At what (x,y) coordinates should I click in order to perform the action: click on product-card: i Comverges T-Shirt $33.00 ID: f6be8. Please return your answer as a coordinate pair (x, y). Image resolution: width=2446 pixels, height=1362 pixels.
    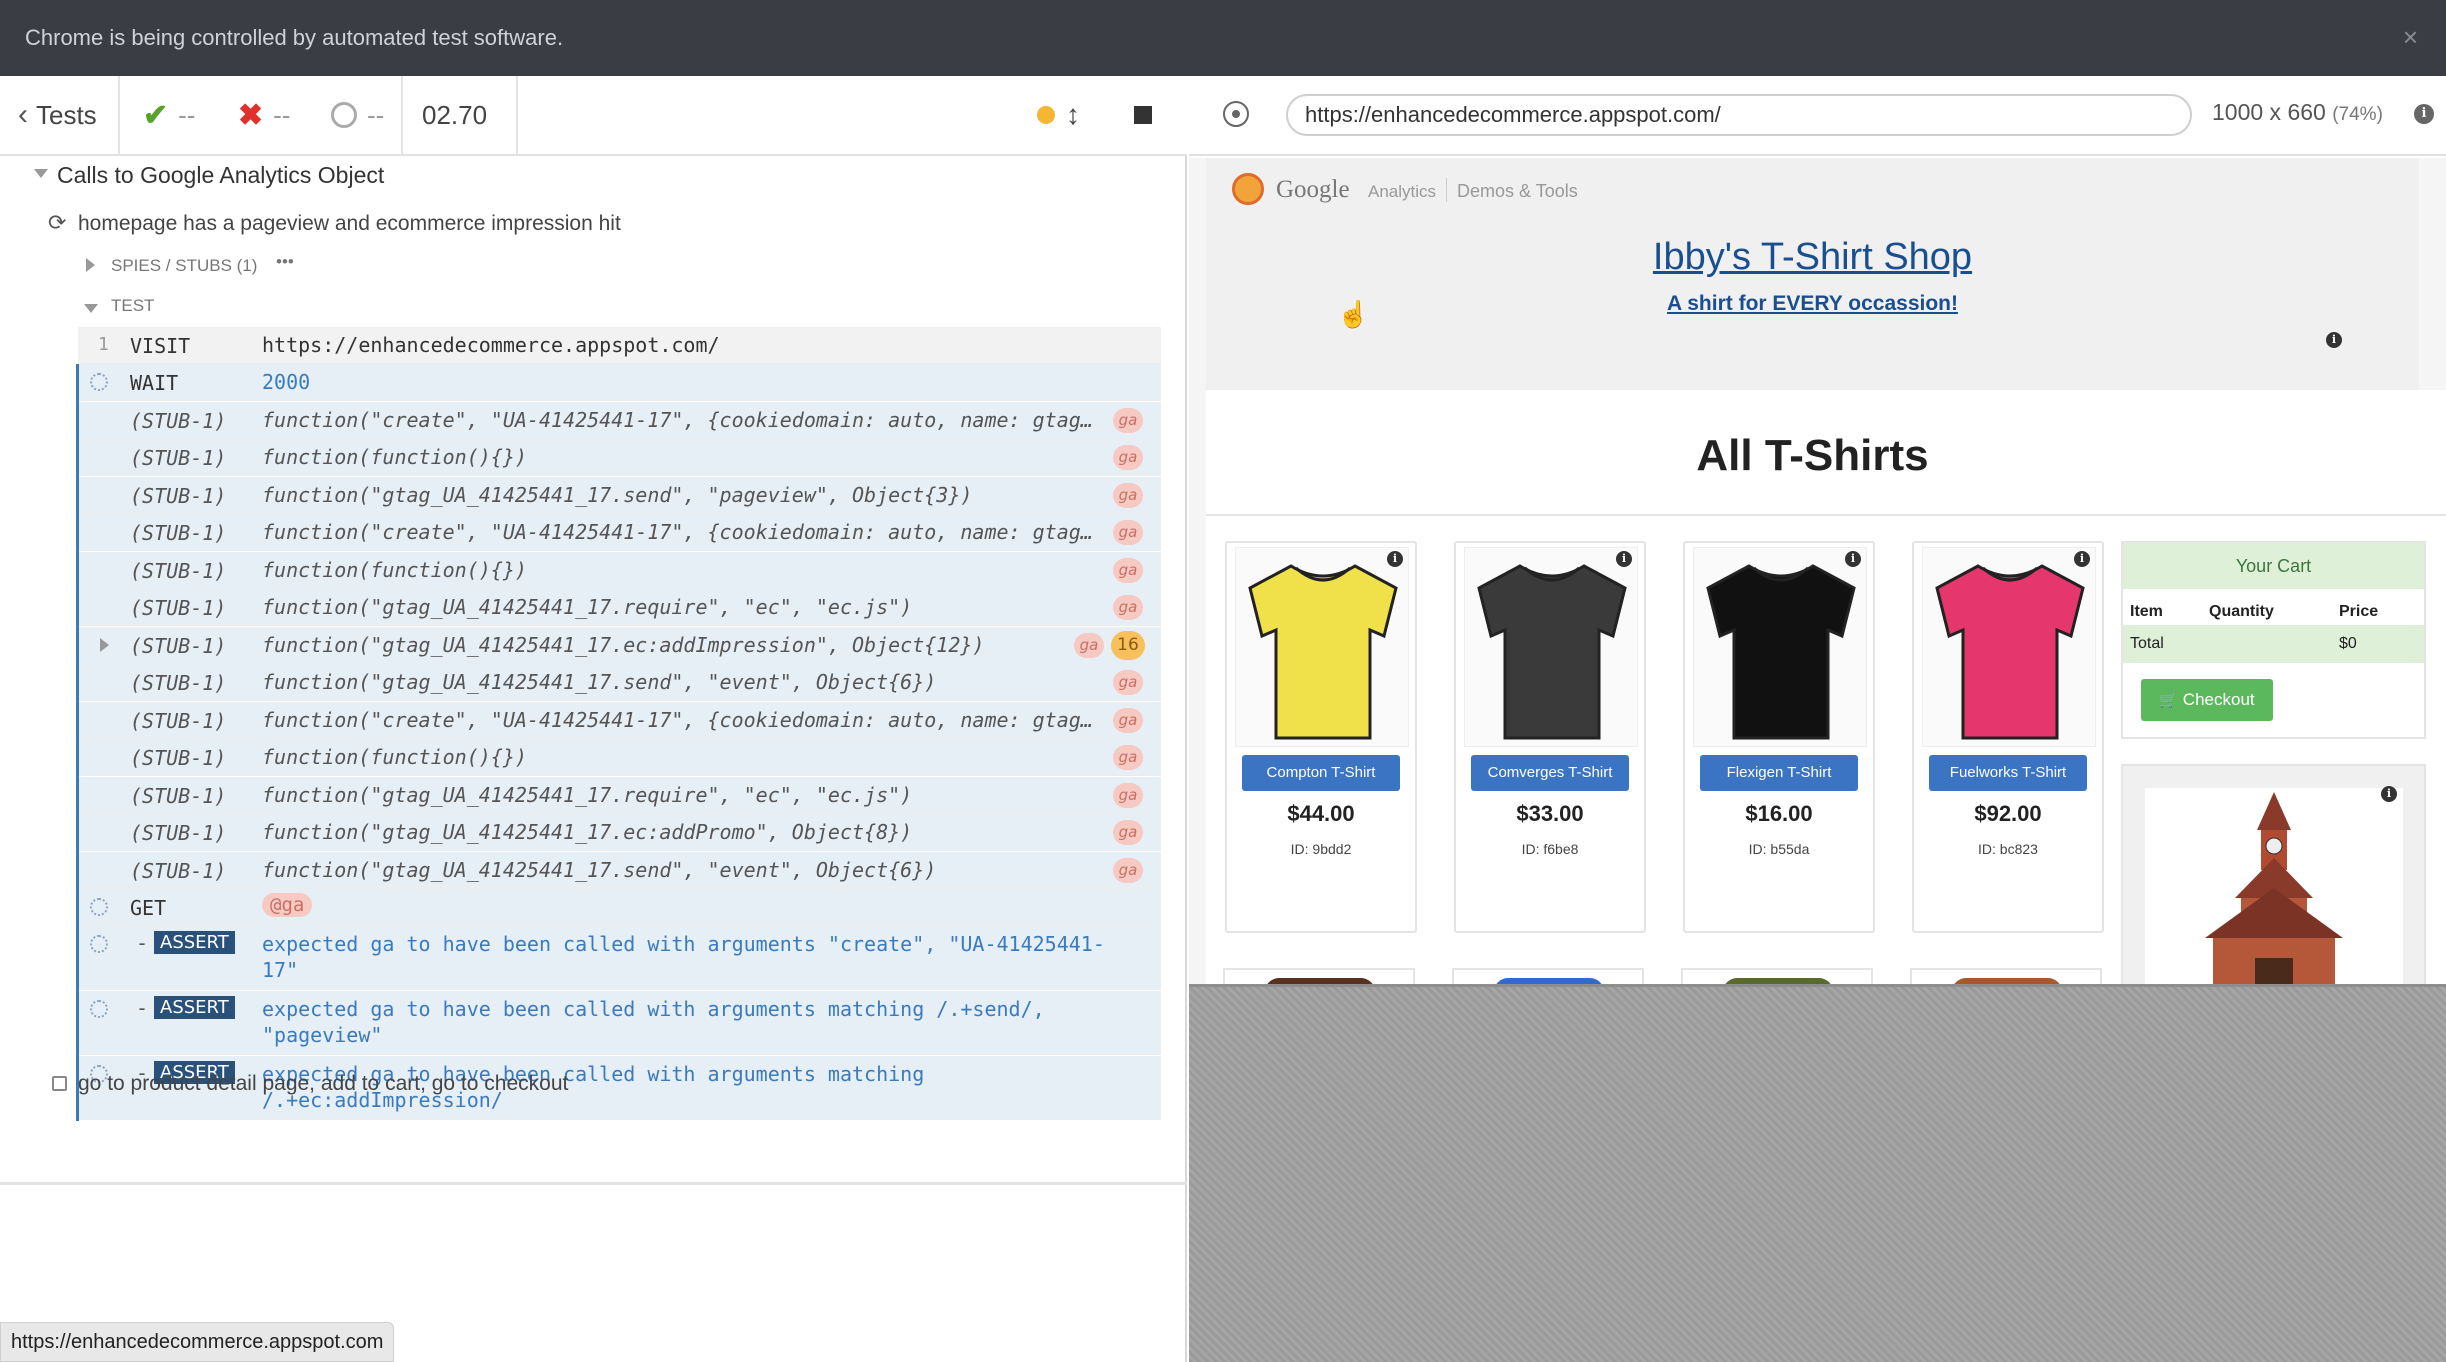
    Looking at the image, I should click on (1550, 737).